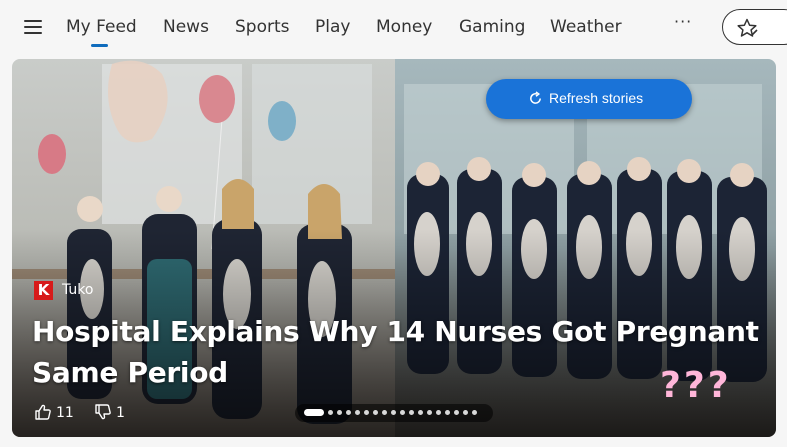 The image size is (787, 447). Describe the element at coordinates (43, 290) in the screenshot. I see `tuko-logo-icon: K` at that location.